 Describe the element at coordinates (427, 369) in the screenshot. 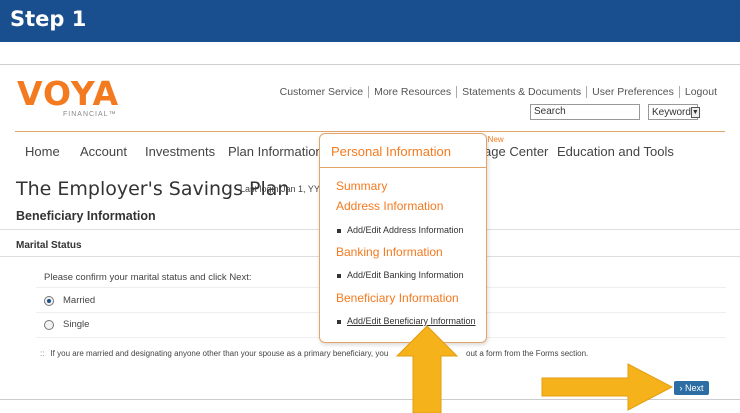

I see `up-arrow-icon` at that location.